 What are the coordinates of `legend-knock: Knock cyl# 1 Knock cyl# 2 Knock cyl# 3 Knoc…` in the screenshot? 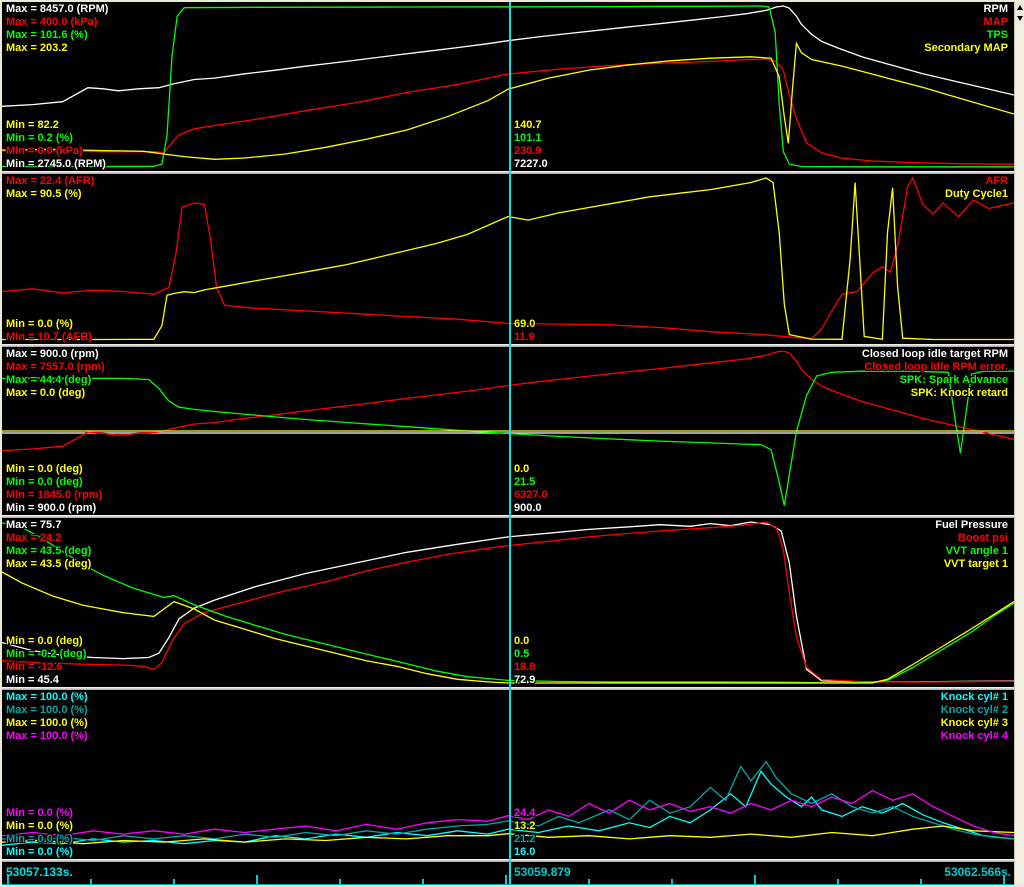 It's located at (974, 717).